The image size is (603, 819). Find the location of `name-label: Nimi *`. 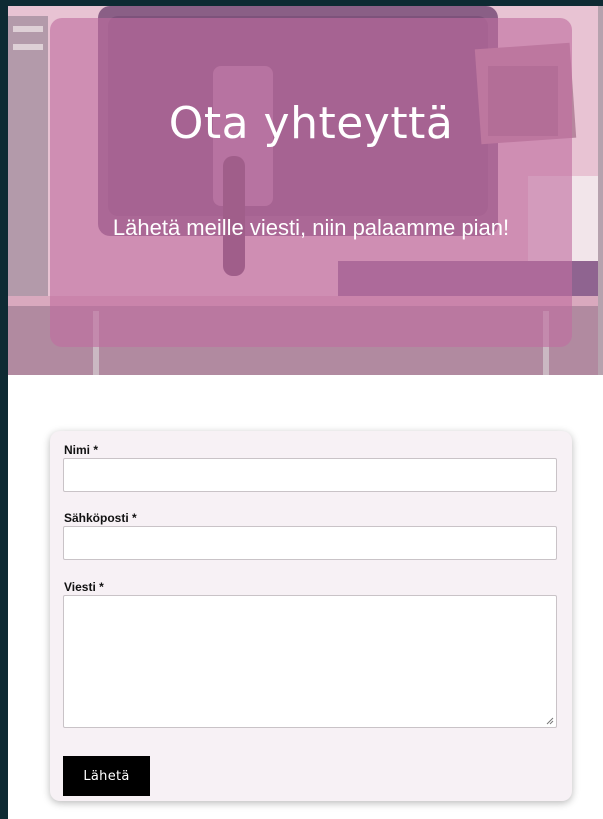

name-label: Nimi * is located at coordinates (81, 450).